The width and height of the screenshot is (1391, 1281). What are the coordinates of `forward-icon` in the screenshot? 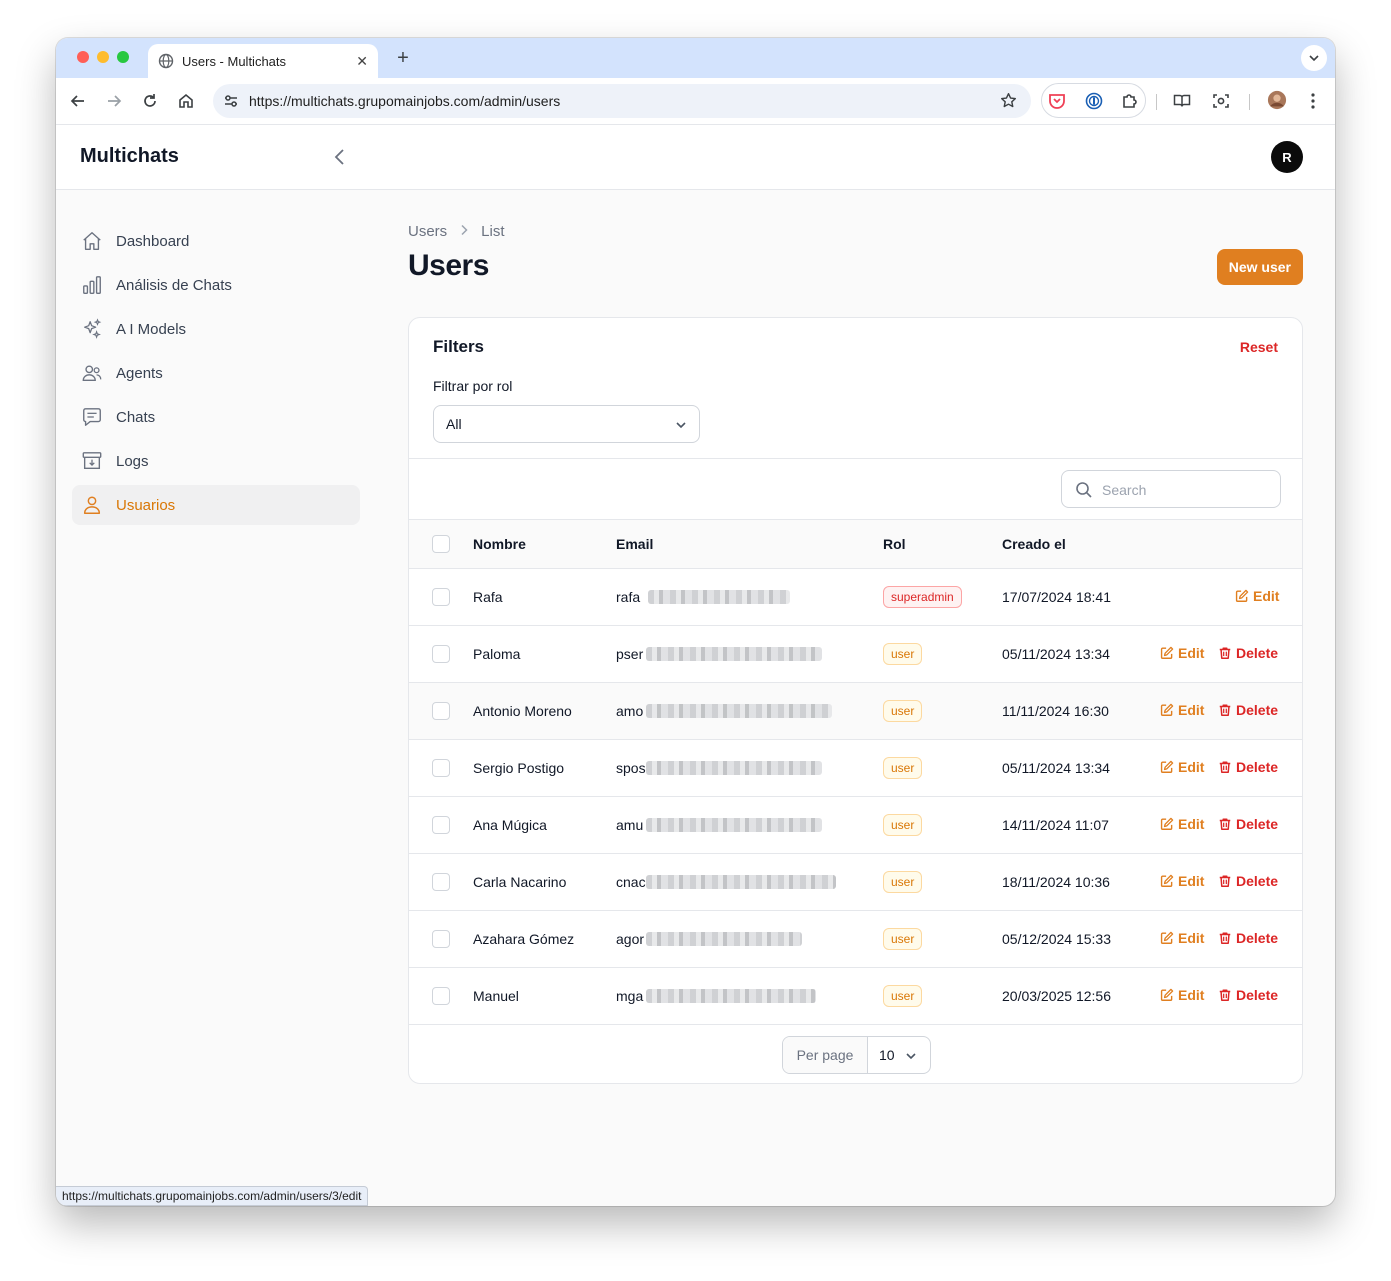 It's located at (114, 101).